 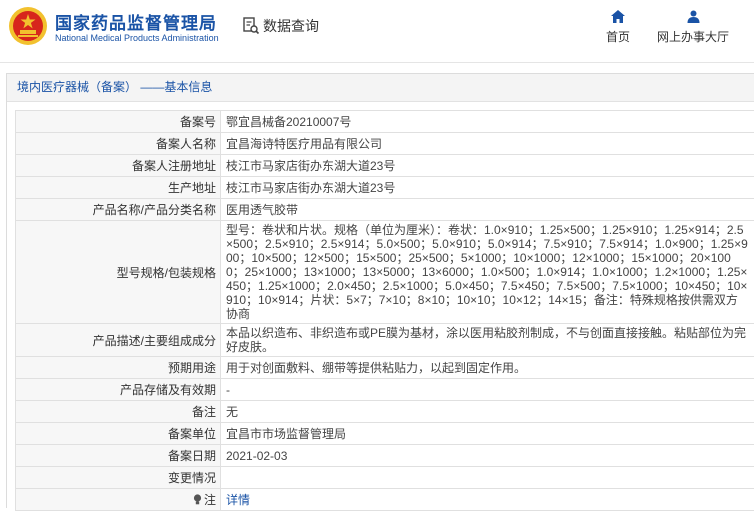 What do you see at coordinates (118, 456) in the screenshot?
I see `field-label: 备案日期` at bounding box center [118, 456].